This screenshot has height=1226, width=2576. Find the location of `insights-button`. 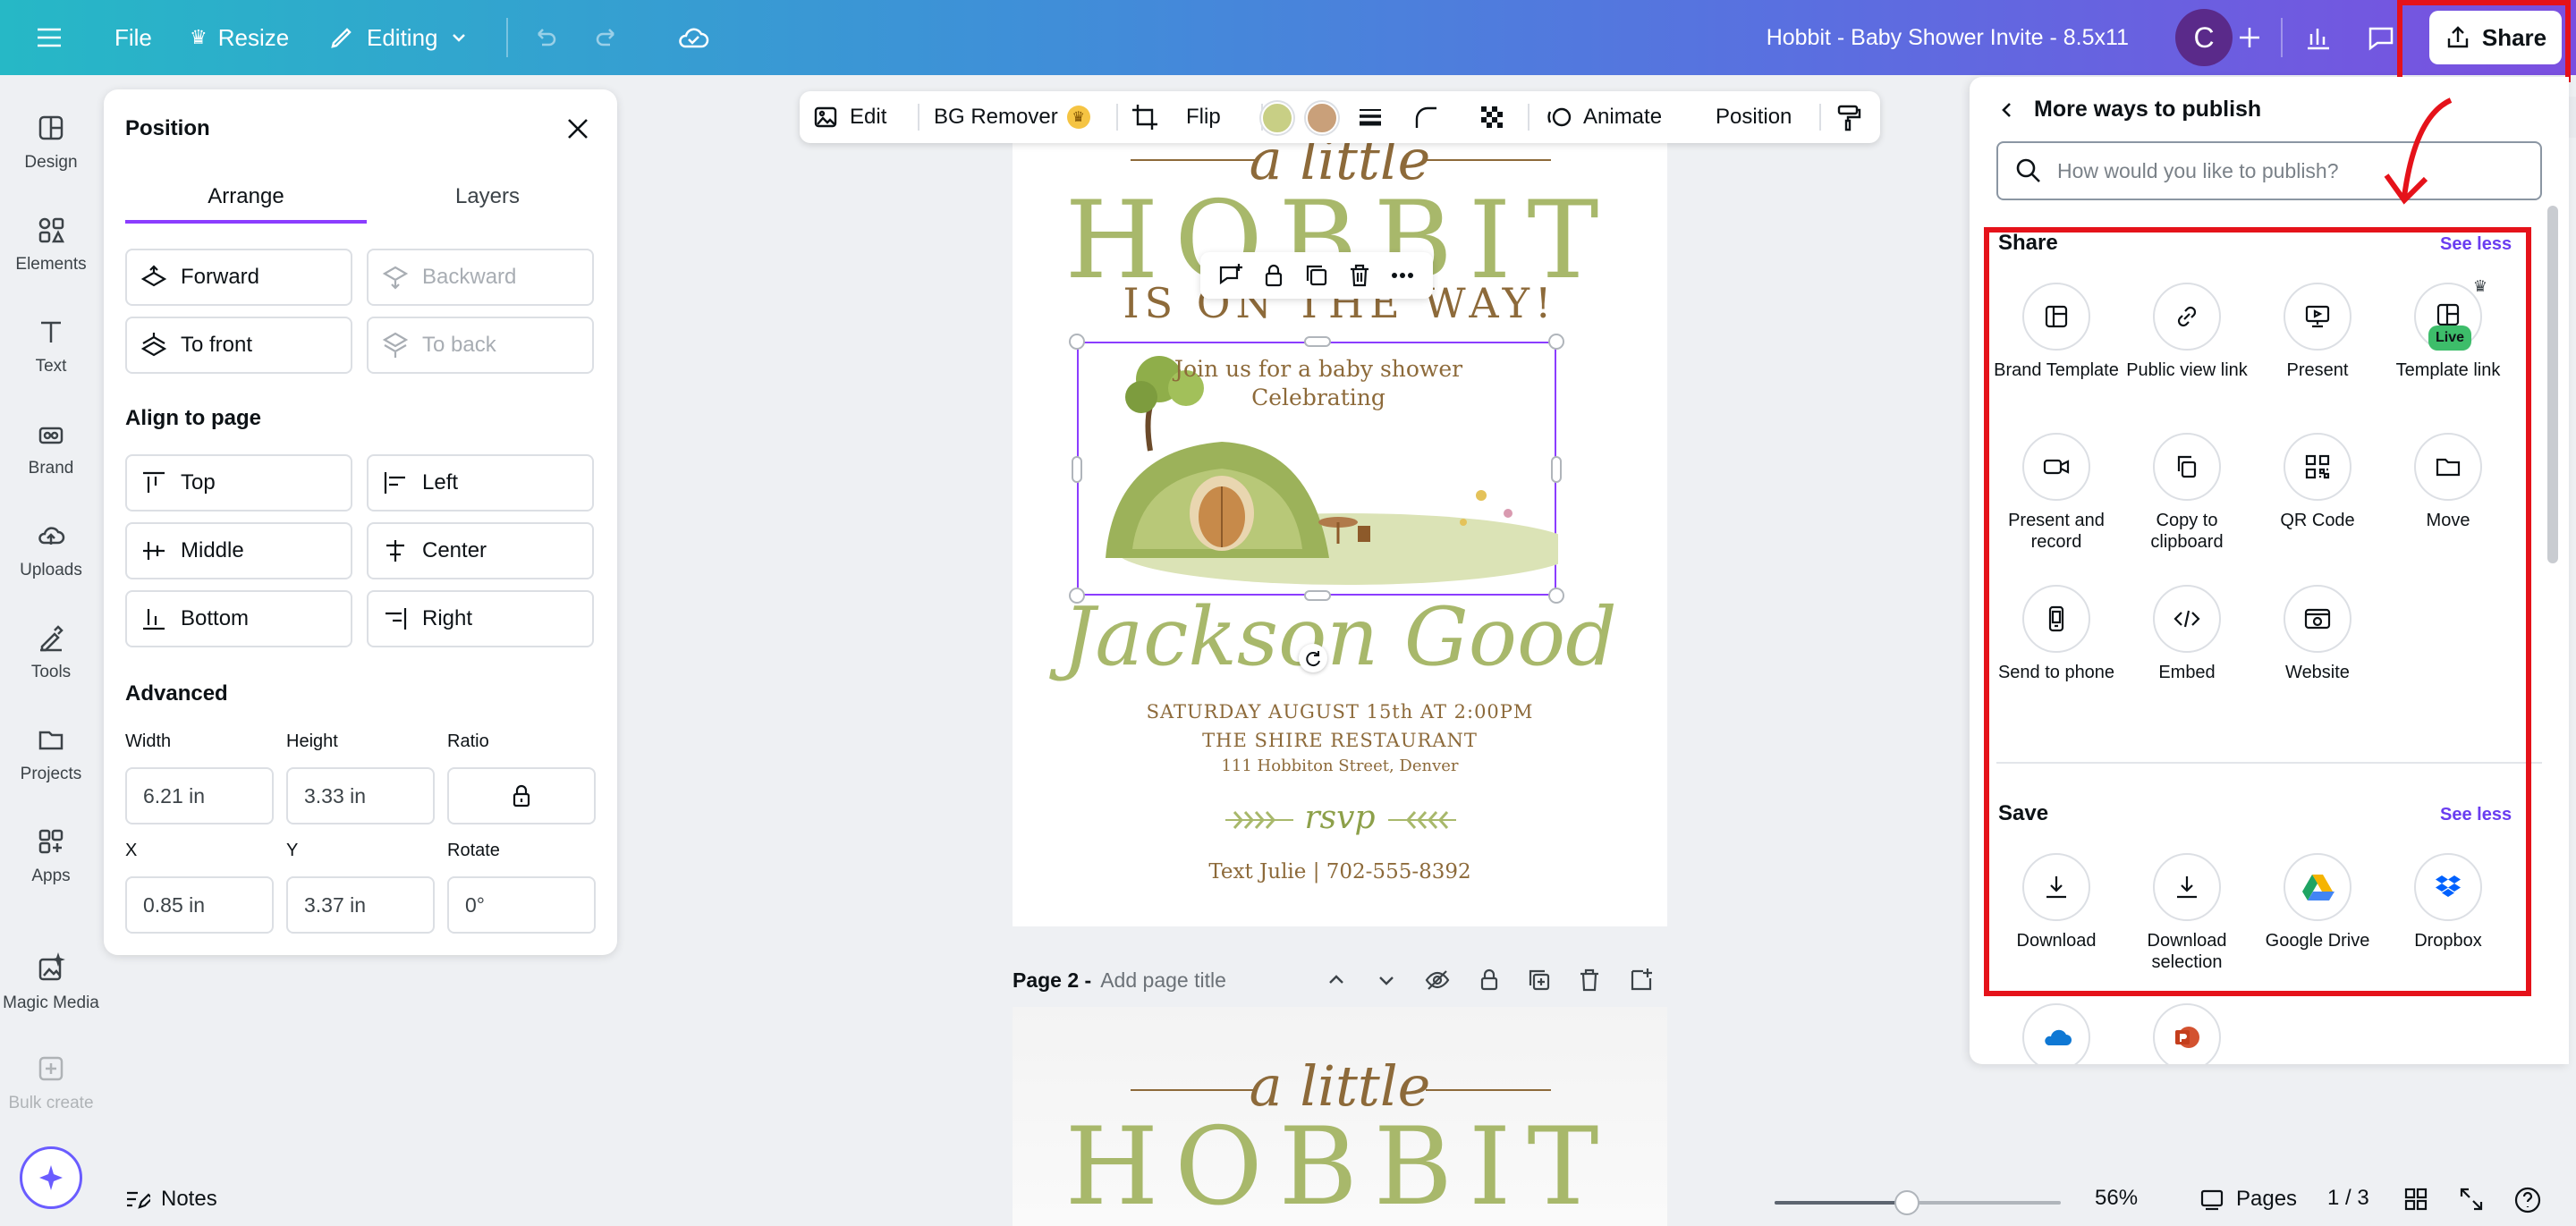

insights-button is located at coordinates (2318, 37).